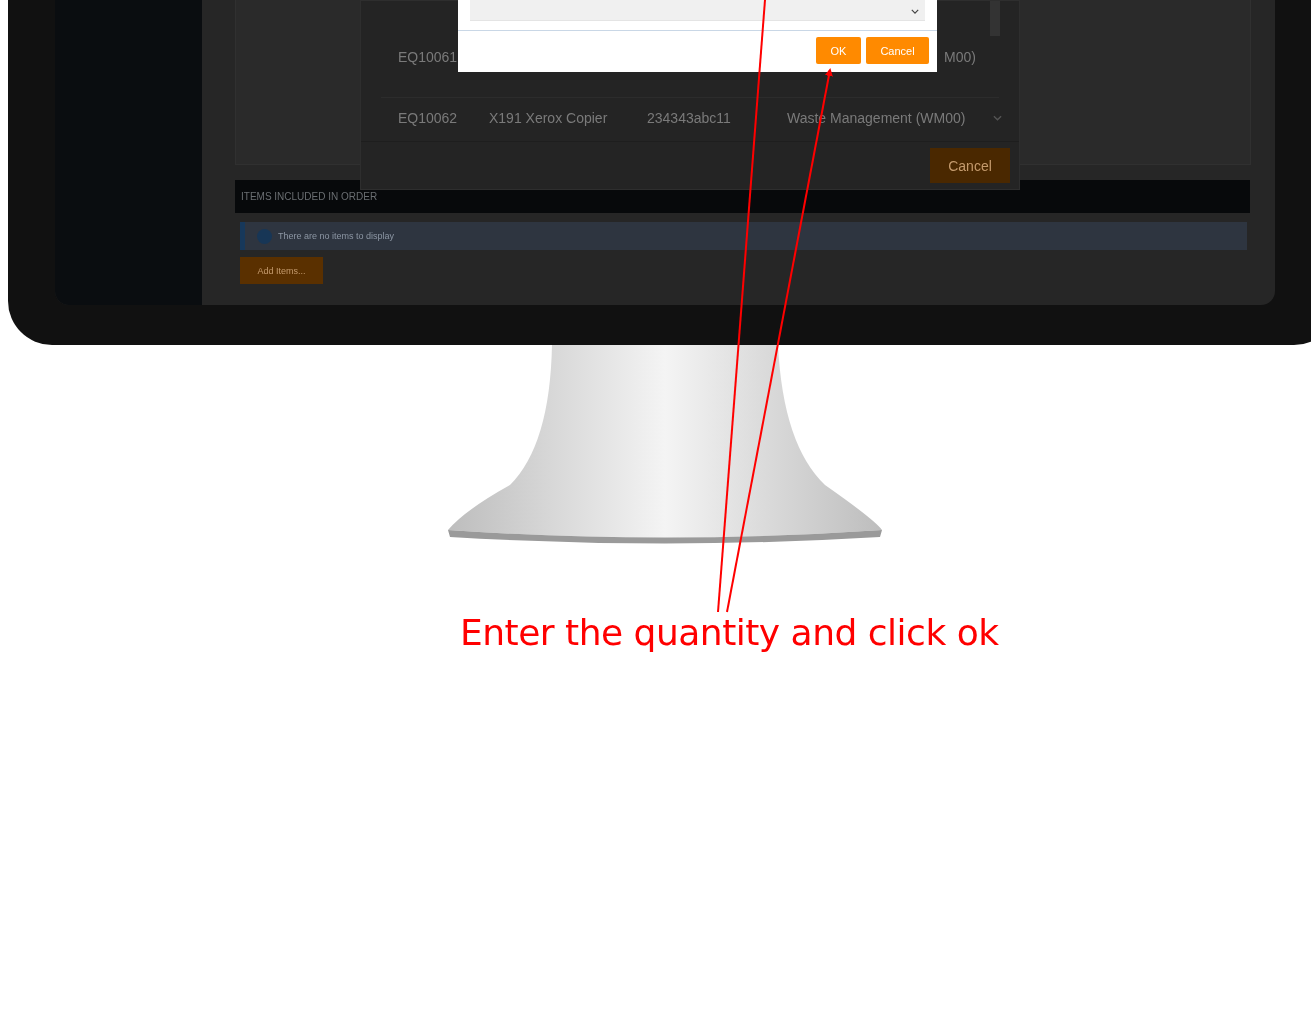 The width and height of the screenshot is (1311, 1025). What do you see at coordinates (309, 196) in the screenshot?
I see `section-title: ITEMS INCLUDED IN ORDER` at bounding box center [309, 196].